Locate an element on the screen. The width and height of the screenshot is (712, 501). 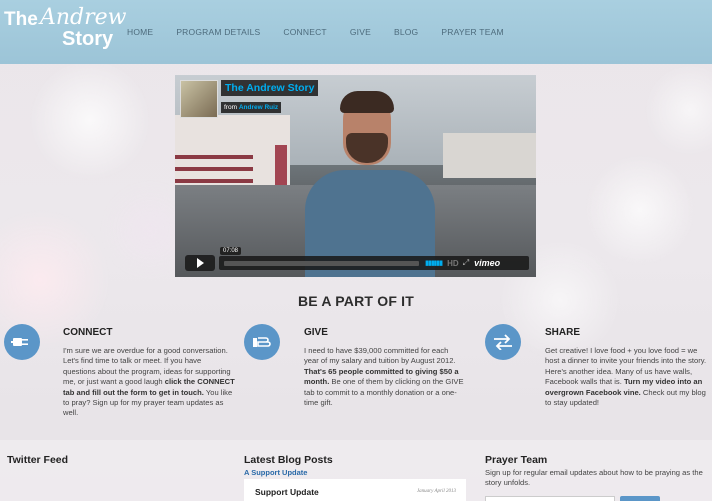
video-from-label: from is located at coordinates (230, 107).